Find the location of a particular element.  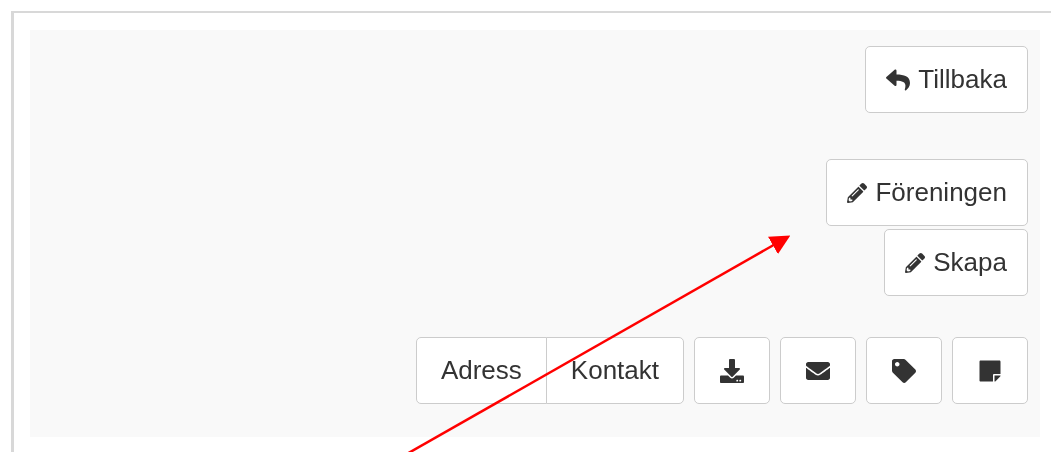

download-button is located at coordinates (732, 370).